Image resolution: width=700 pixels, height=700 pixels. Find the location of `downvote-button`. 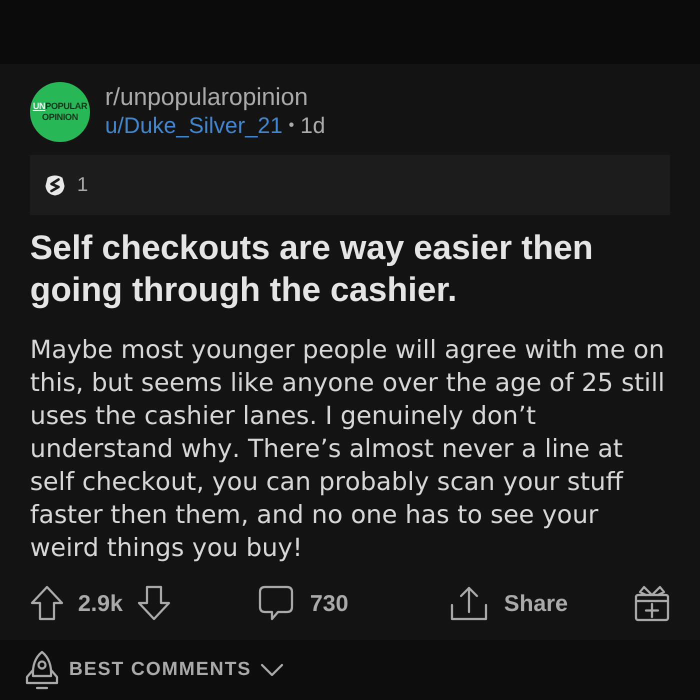

downvote-button is located at coordinates (153, 603).